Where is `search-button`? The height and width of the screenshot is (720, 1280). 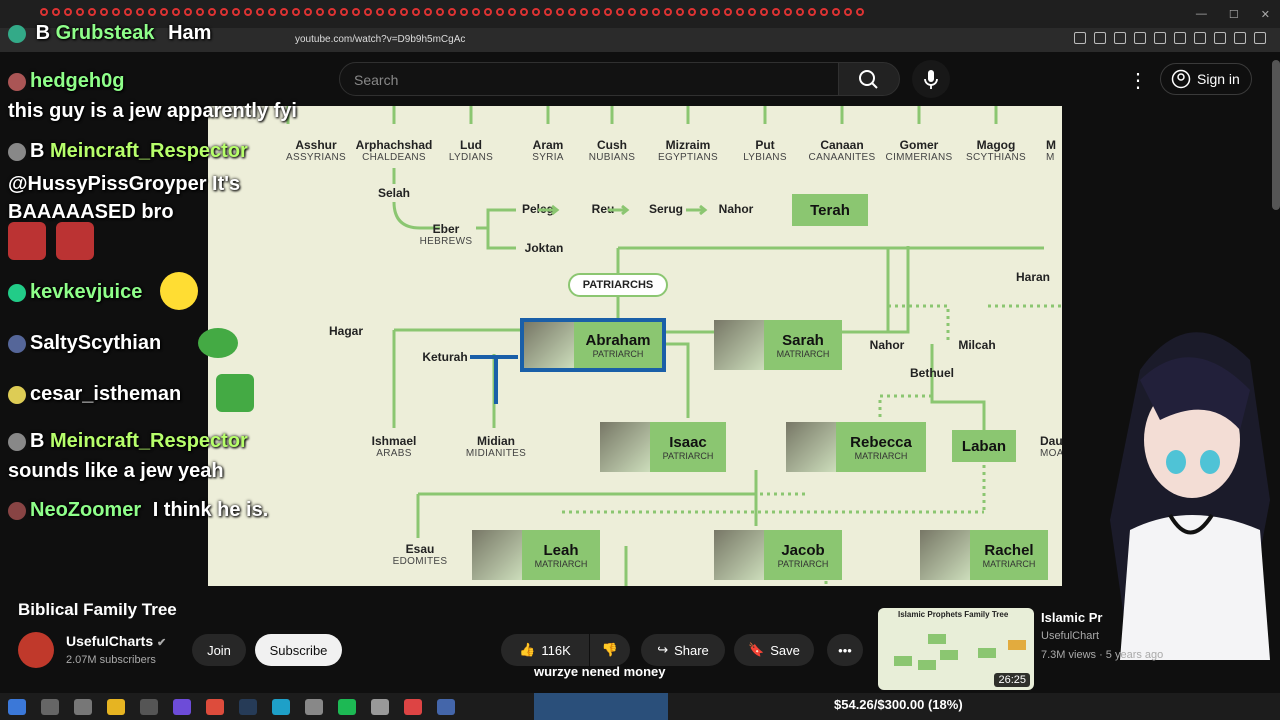
search-button is located at coordinates (869, 79).